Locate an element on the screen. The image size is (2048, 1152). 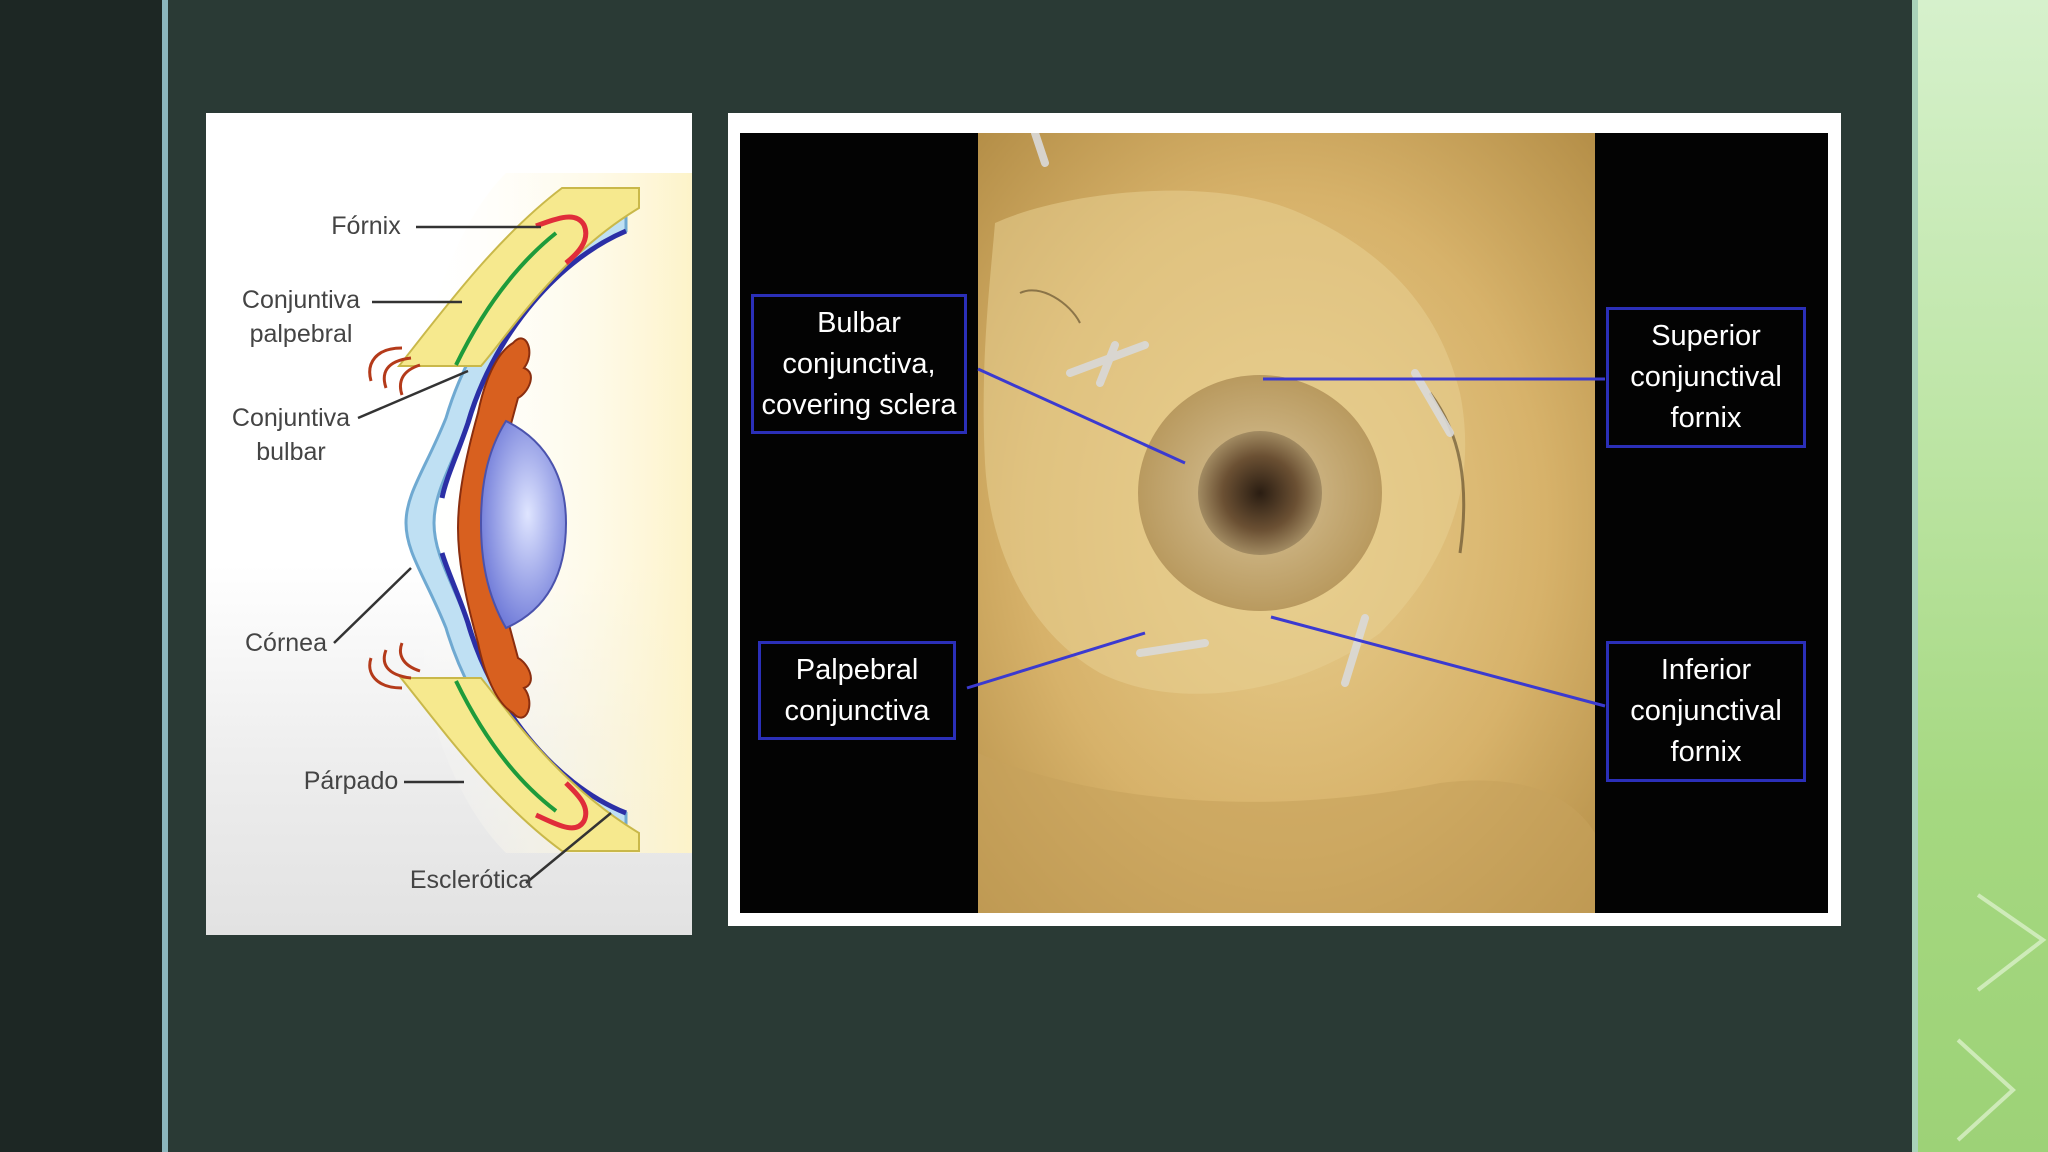
slide-left-margin is located at coordinates (82, 576).